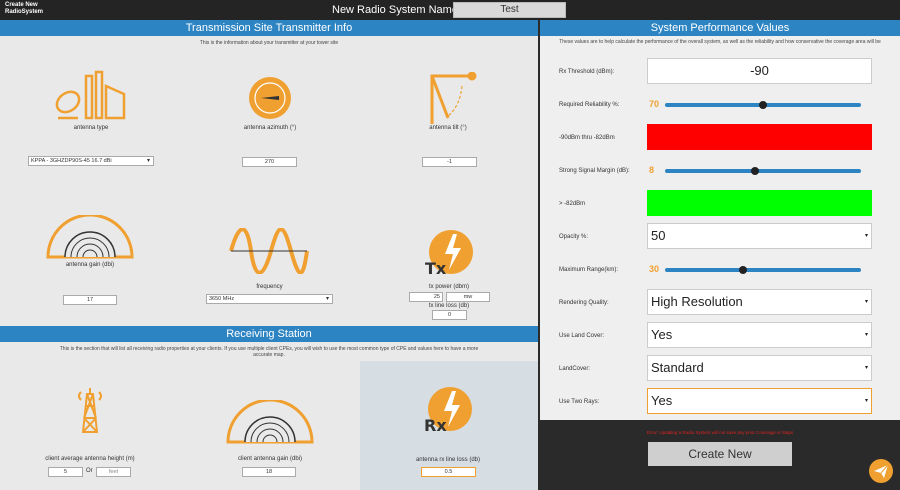 This screenshot has height=490, width=900. What do you see at coordinates (65, 472) in the screenshot?
I see `client-height-input: 5` at bounding box center [65, 472].